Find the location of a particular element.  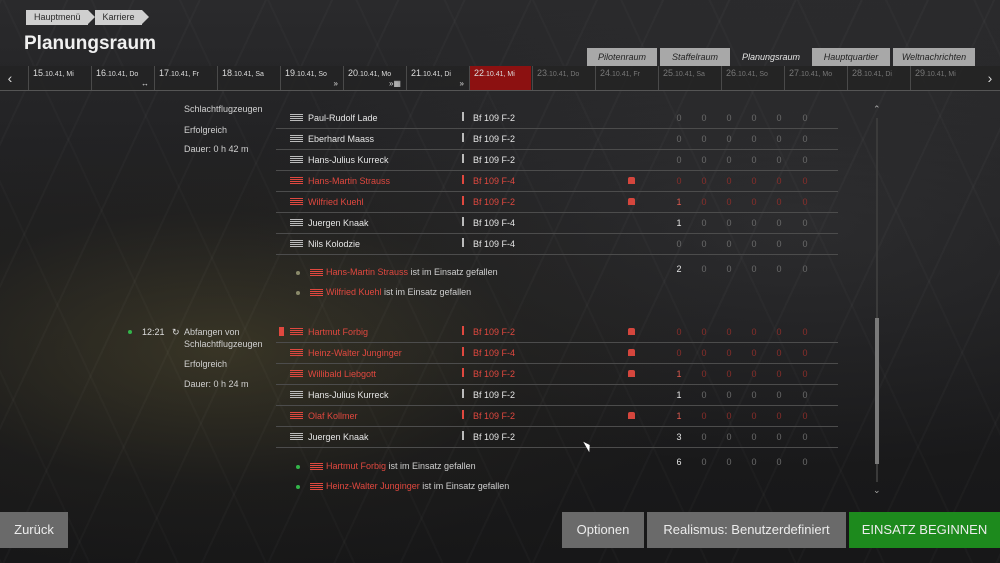

breadcrumb-main-menu: Hauptmenü is located at coordinates (60, 17).